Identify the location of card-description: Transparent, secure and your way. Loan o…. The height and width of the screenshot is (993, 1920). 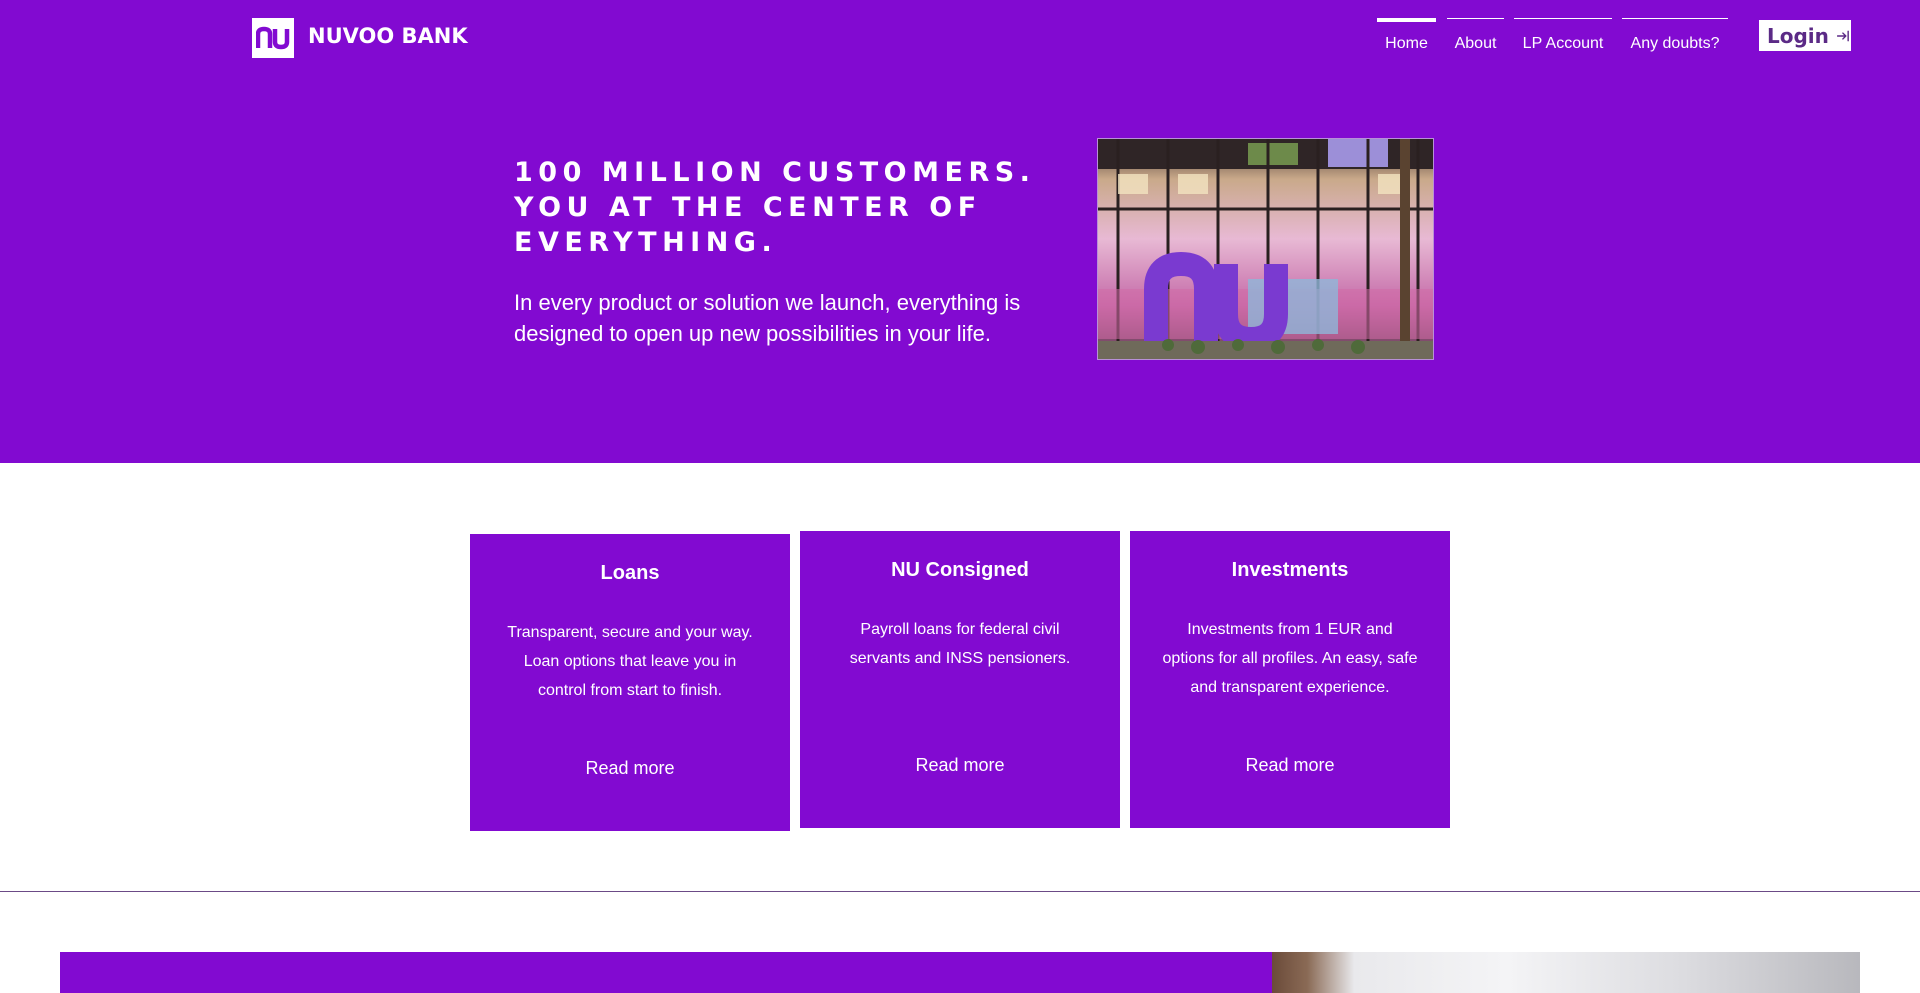
(630, 661).